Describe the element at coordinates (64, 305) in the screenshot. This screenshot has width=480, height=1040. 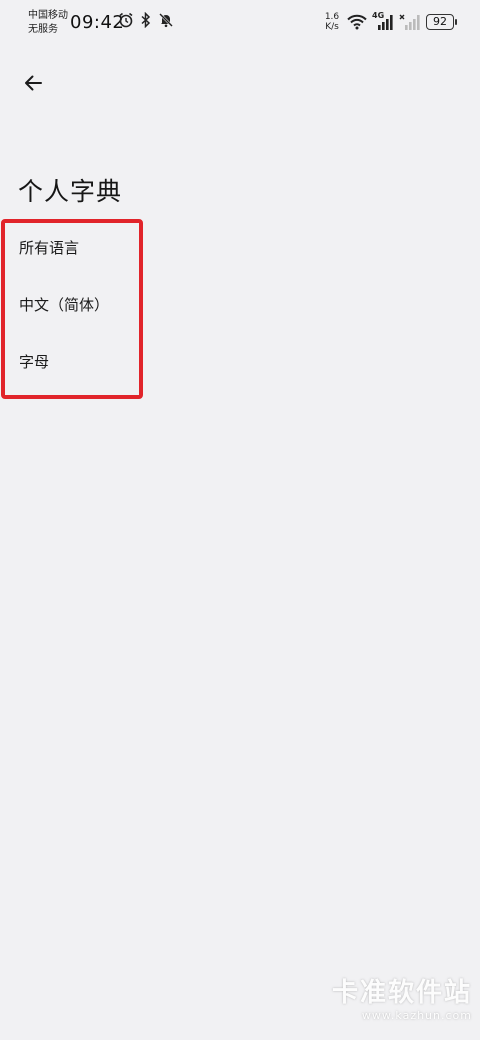
I see `list-item-label: 中文（简体）` at that location.